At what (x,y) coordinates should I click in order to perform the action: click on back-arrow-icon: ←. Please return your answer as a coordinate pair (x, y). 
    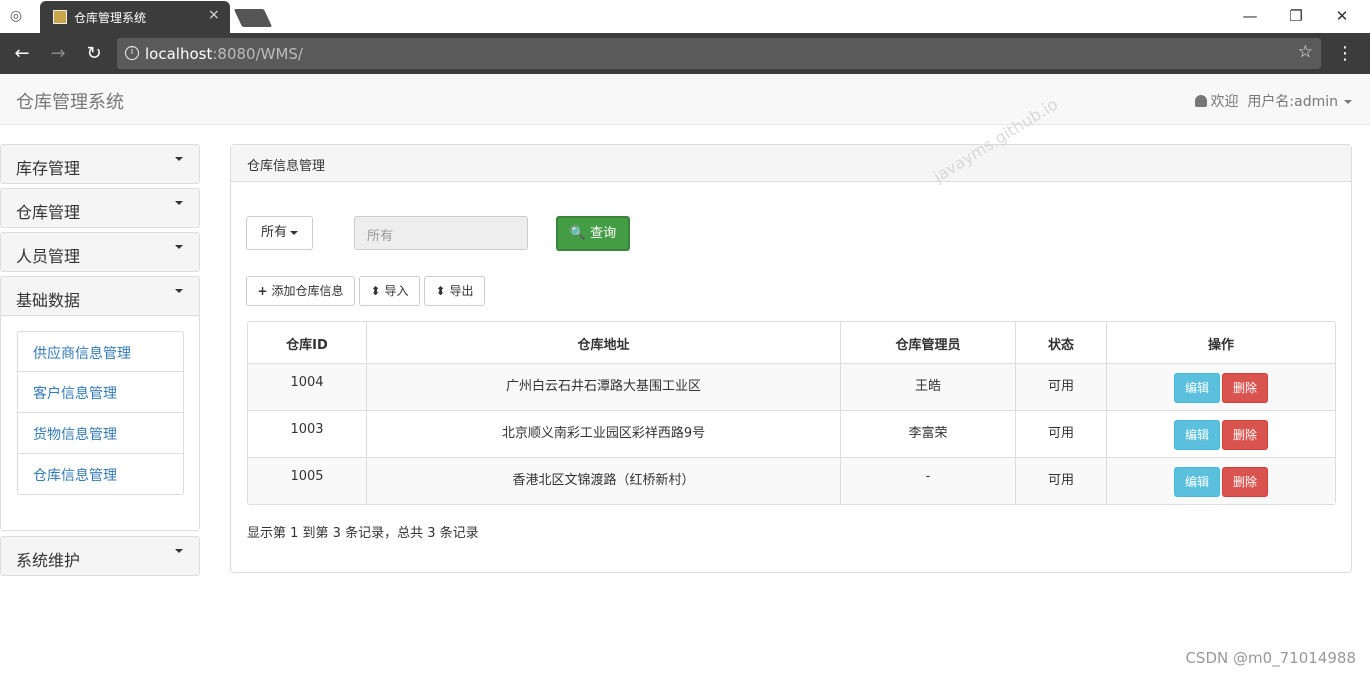
    Looking at the image, I should click on (22, 54).